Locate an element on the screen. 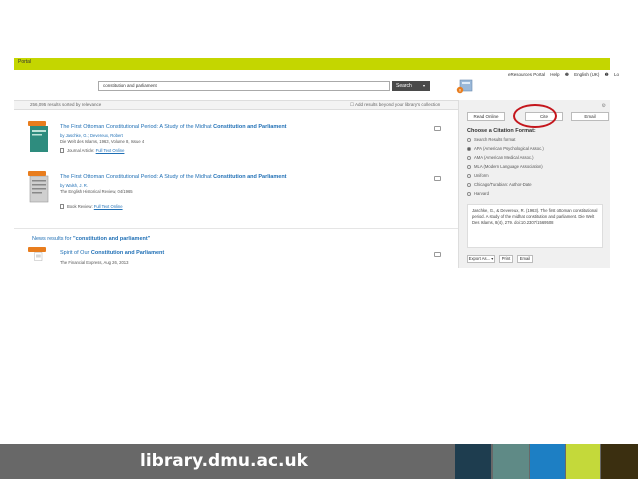 This screenshot has width=638, height=479. format-option: Harvard is located at coordinates (478, 193).